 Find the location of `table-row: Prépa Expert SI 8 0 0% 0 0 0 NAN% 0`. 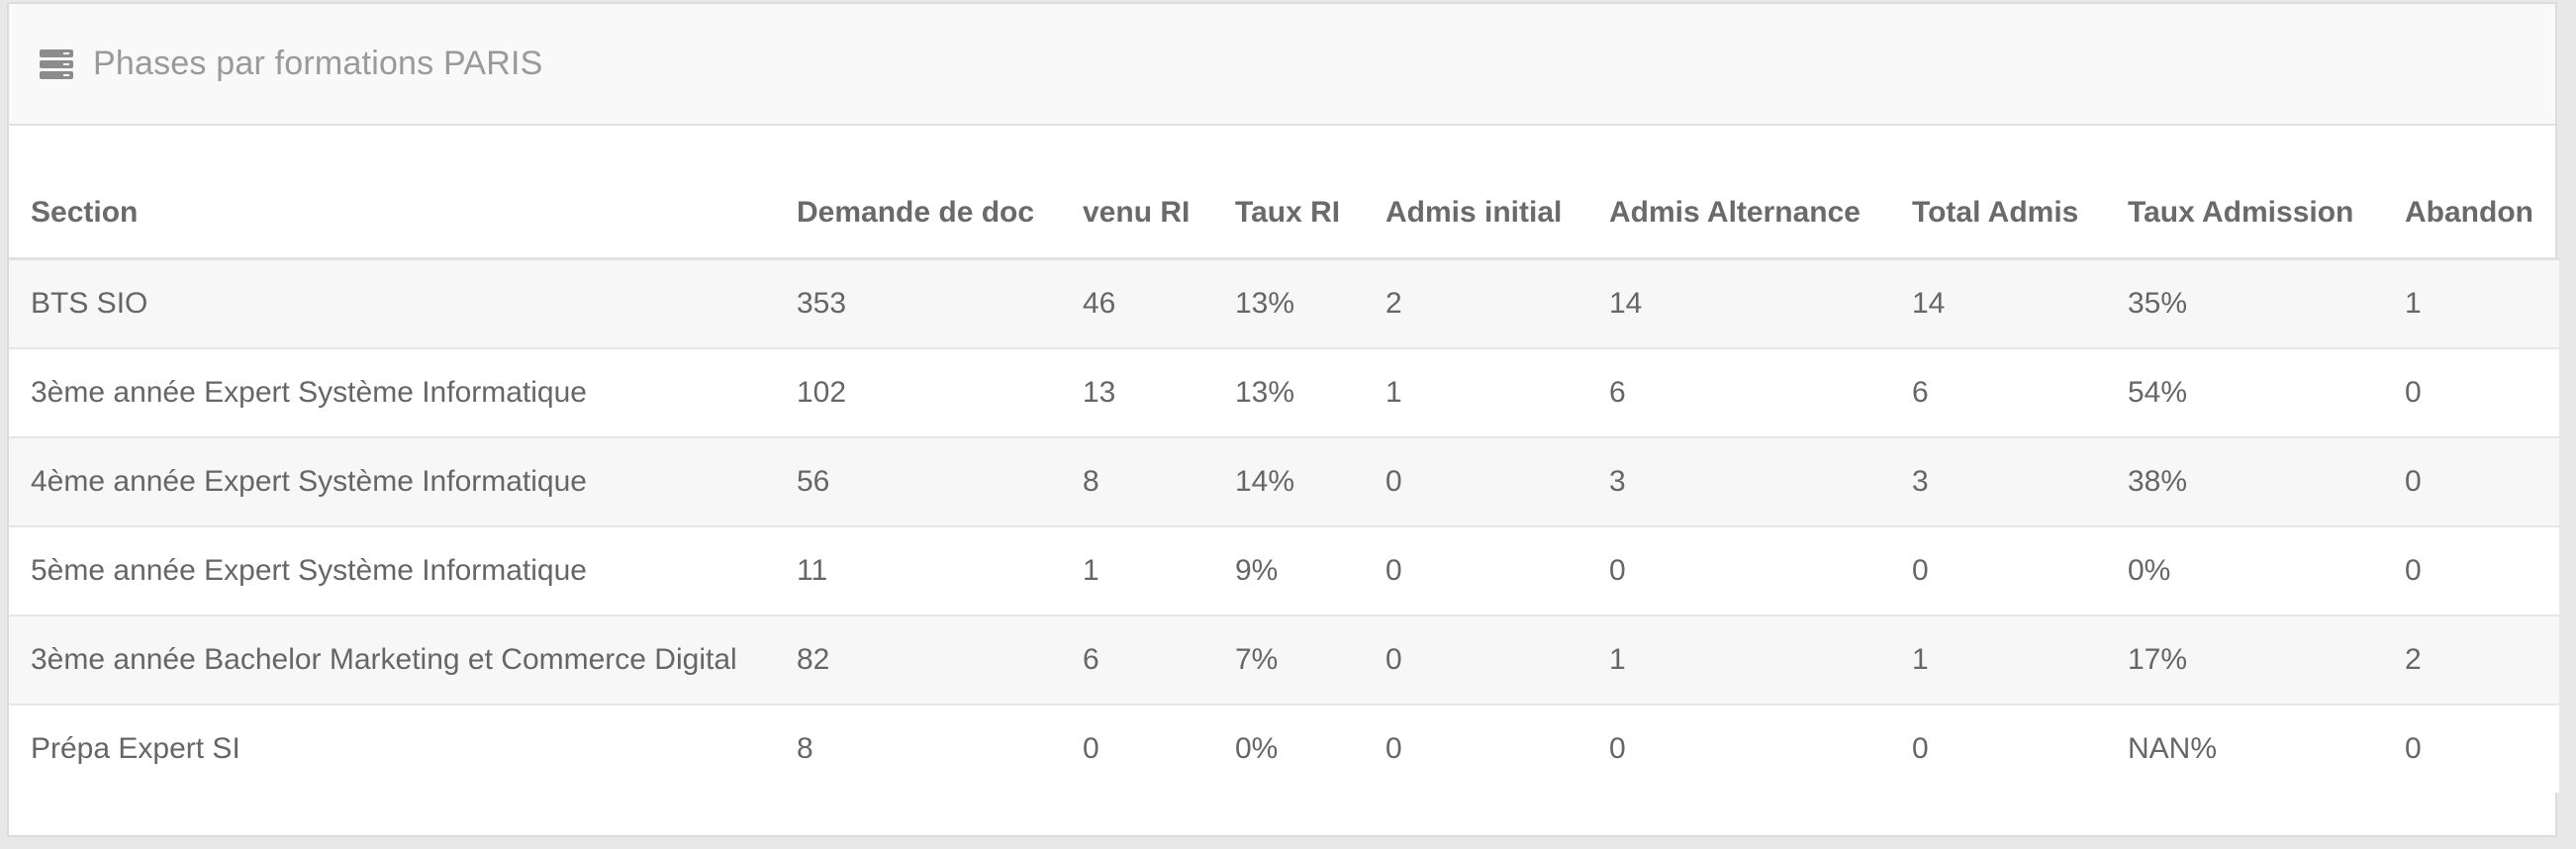

table-row: Prépa Expert SI 8 0 0% 0 0 0 NAN% 0 is located at coordinates (1284, 749).